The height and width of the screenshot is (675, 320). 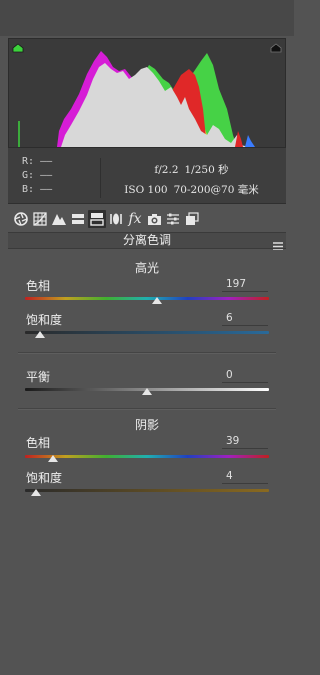 I want to click on tone-curve-grid-icon, so click(x=40, y=219).